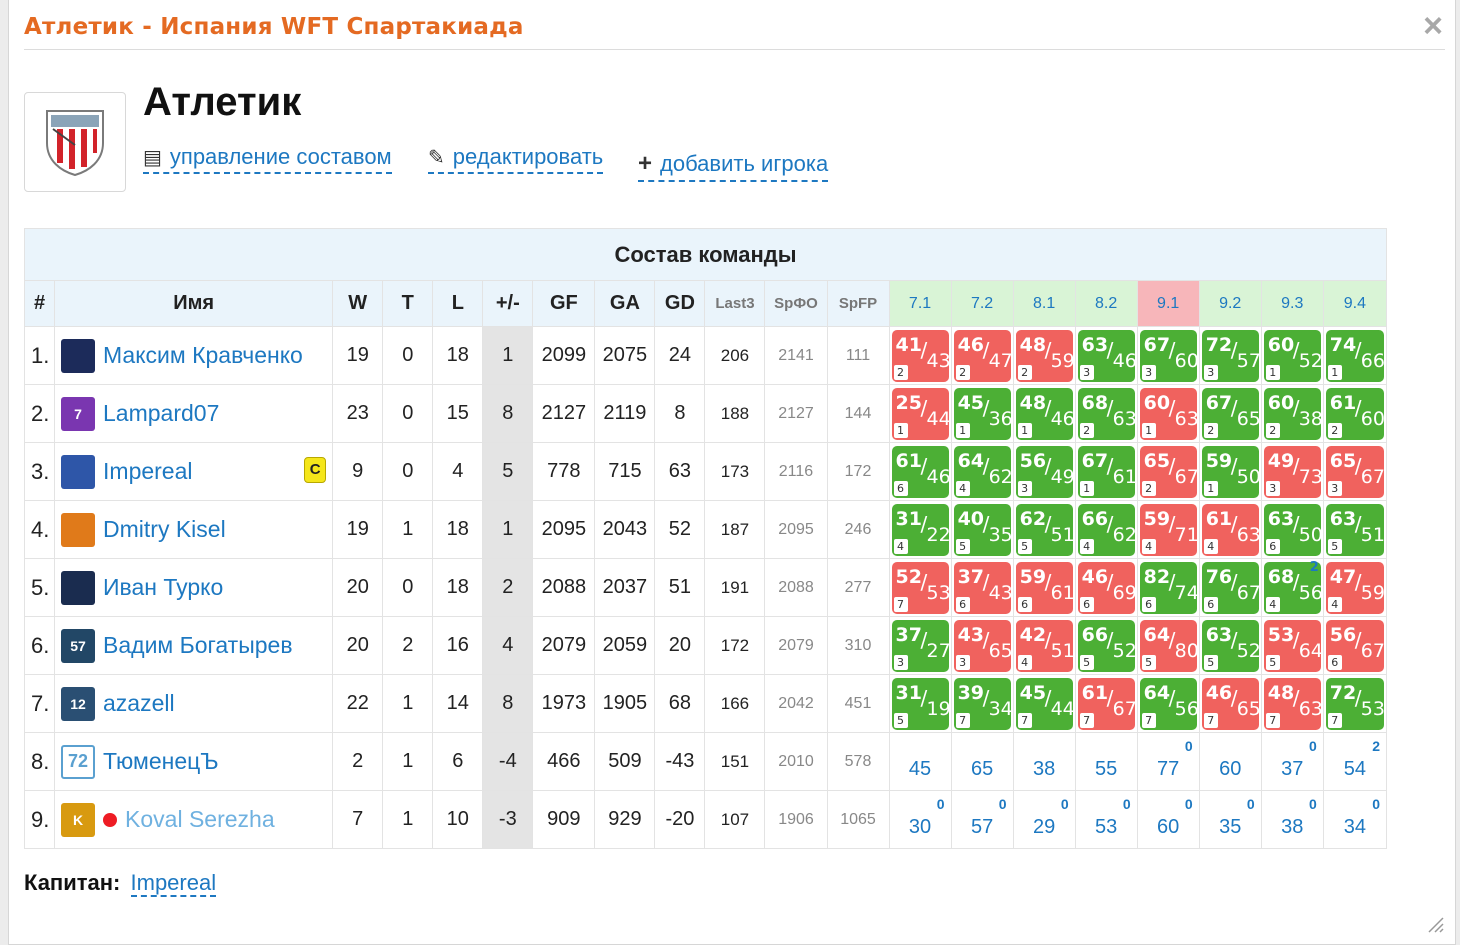 This screenshot has width=1460, height=945. Describe the element at coordinates (203, 355) in the screenshot. I see `player-name-link: Максим Кравченко` at that location.